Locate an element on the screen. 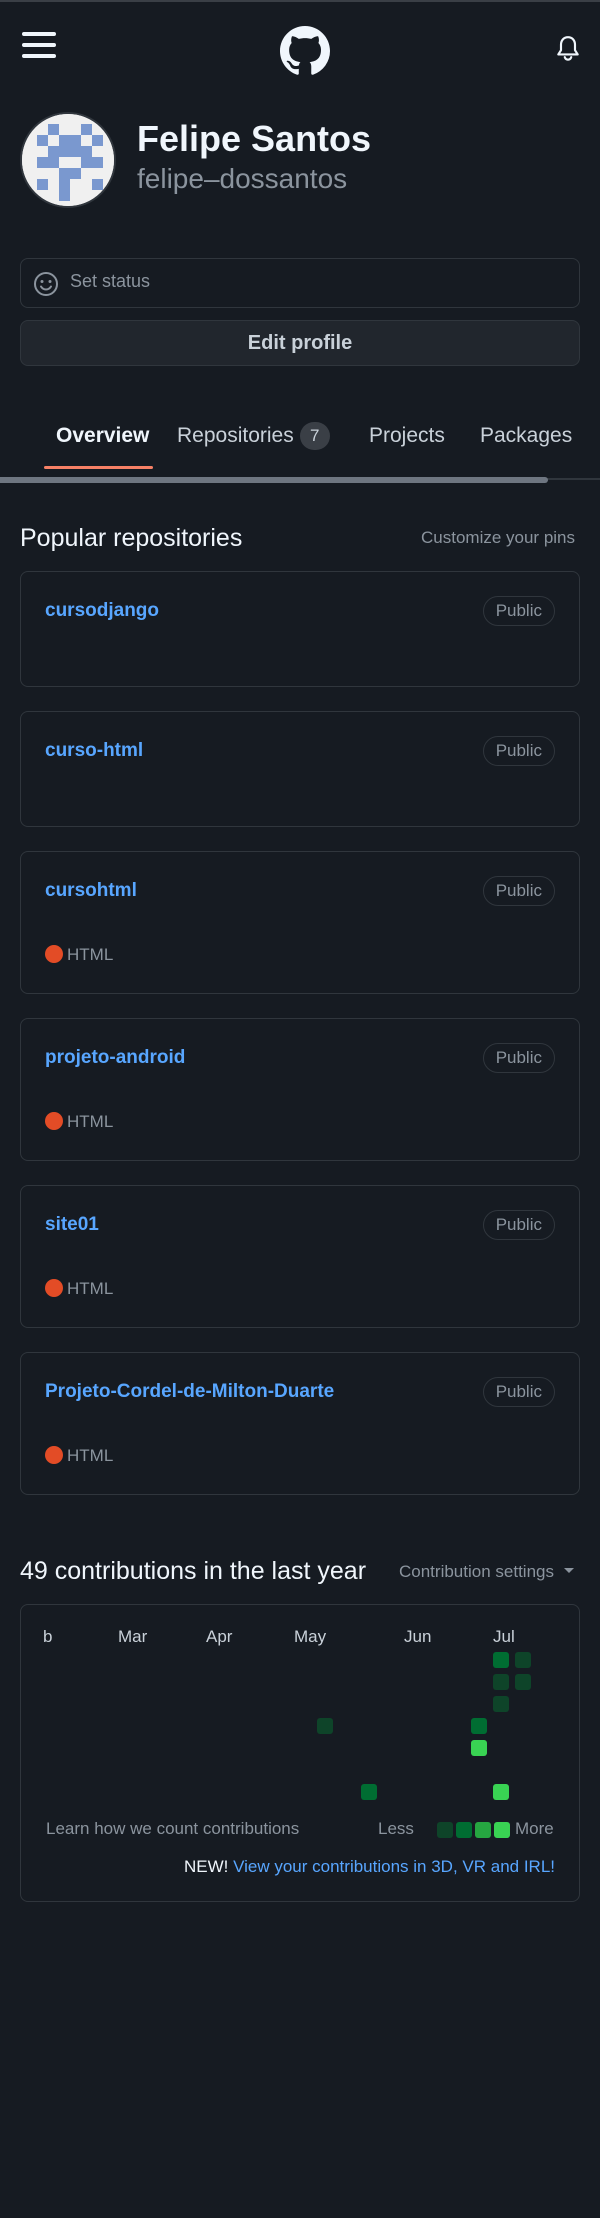 The height and width of the screenshot is (2218, 600). month-label: Mar is located at coordinates (133, 1636).